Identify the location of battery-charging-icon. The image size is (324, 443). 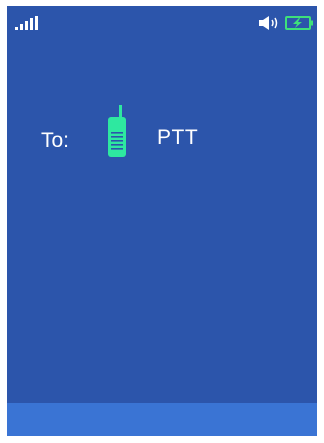
(299, 23).